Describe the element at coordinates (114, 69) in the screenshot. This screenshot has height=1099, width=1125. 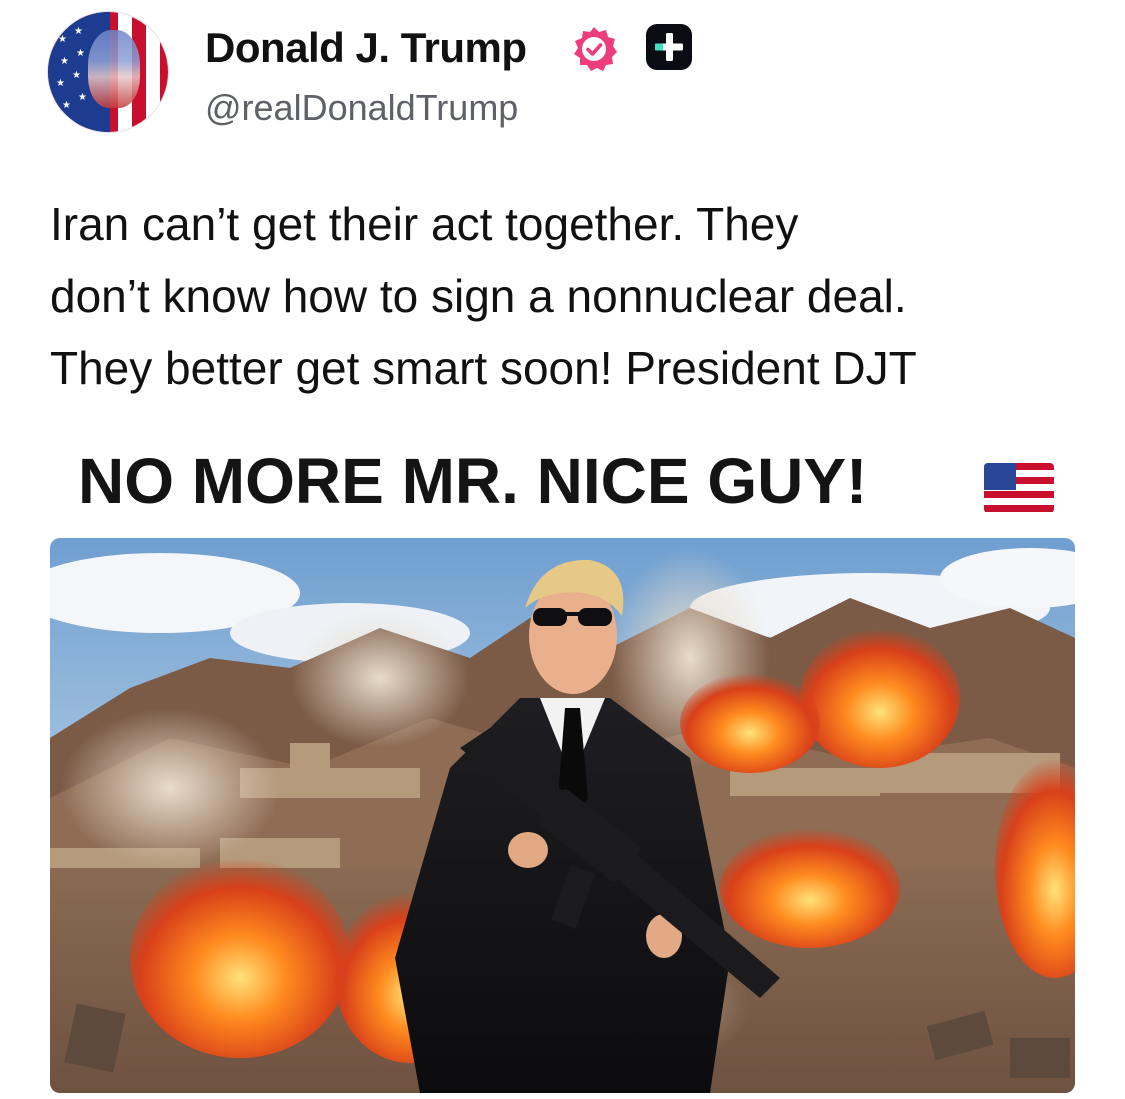
I see `avatar-portrait` at that location.